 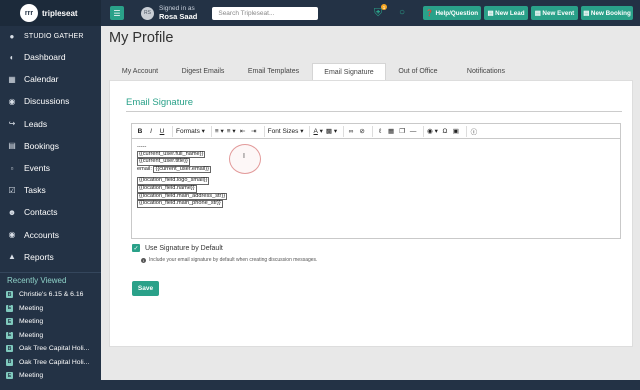 What do you see at coordinates (402, 12) in the screenshot?
I see `chat-icon: ○` at bounding box center [402, 12].